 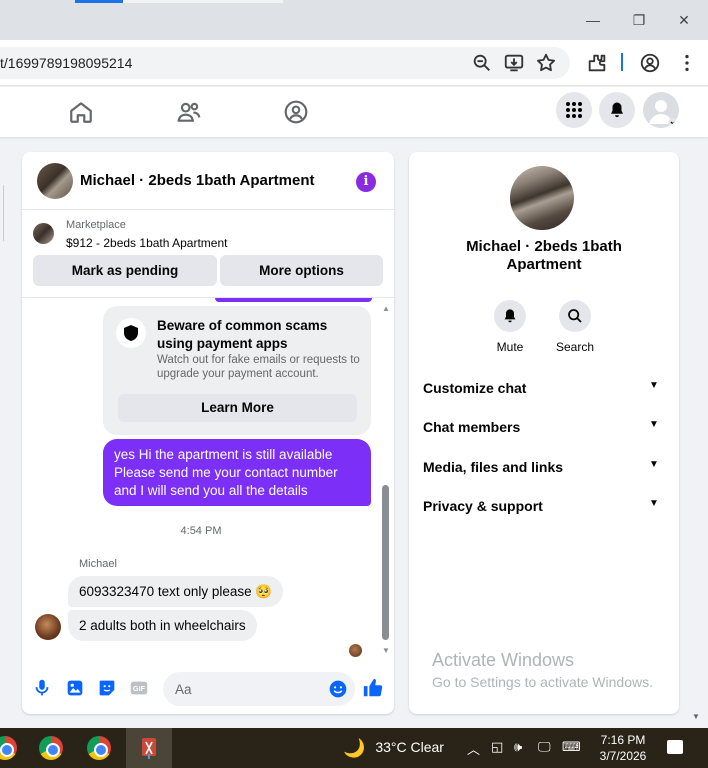 What do you see at coordinates (146, 243) in the screenshot?
I see `listing-title: $912 - 2beds 1bath Apartment` at bounding box center [146, 243].